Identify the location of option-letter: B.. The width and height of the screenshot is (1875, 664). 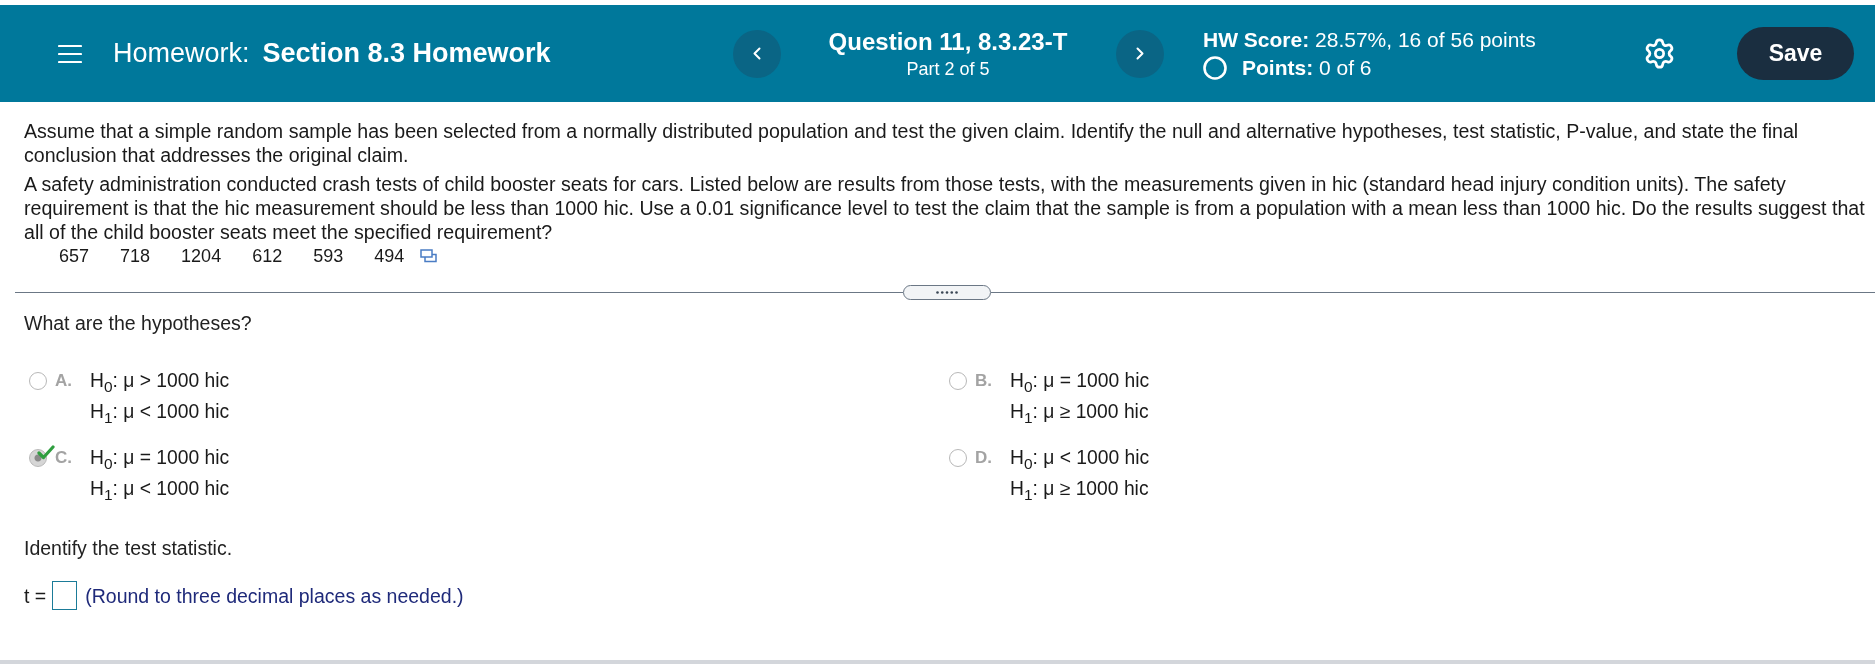
(984, 381).